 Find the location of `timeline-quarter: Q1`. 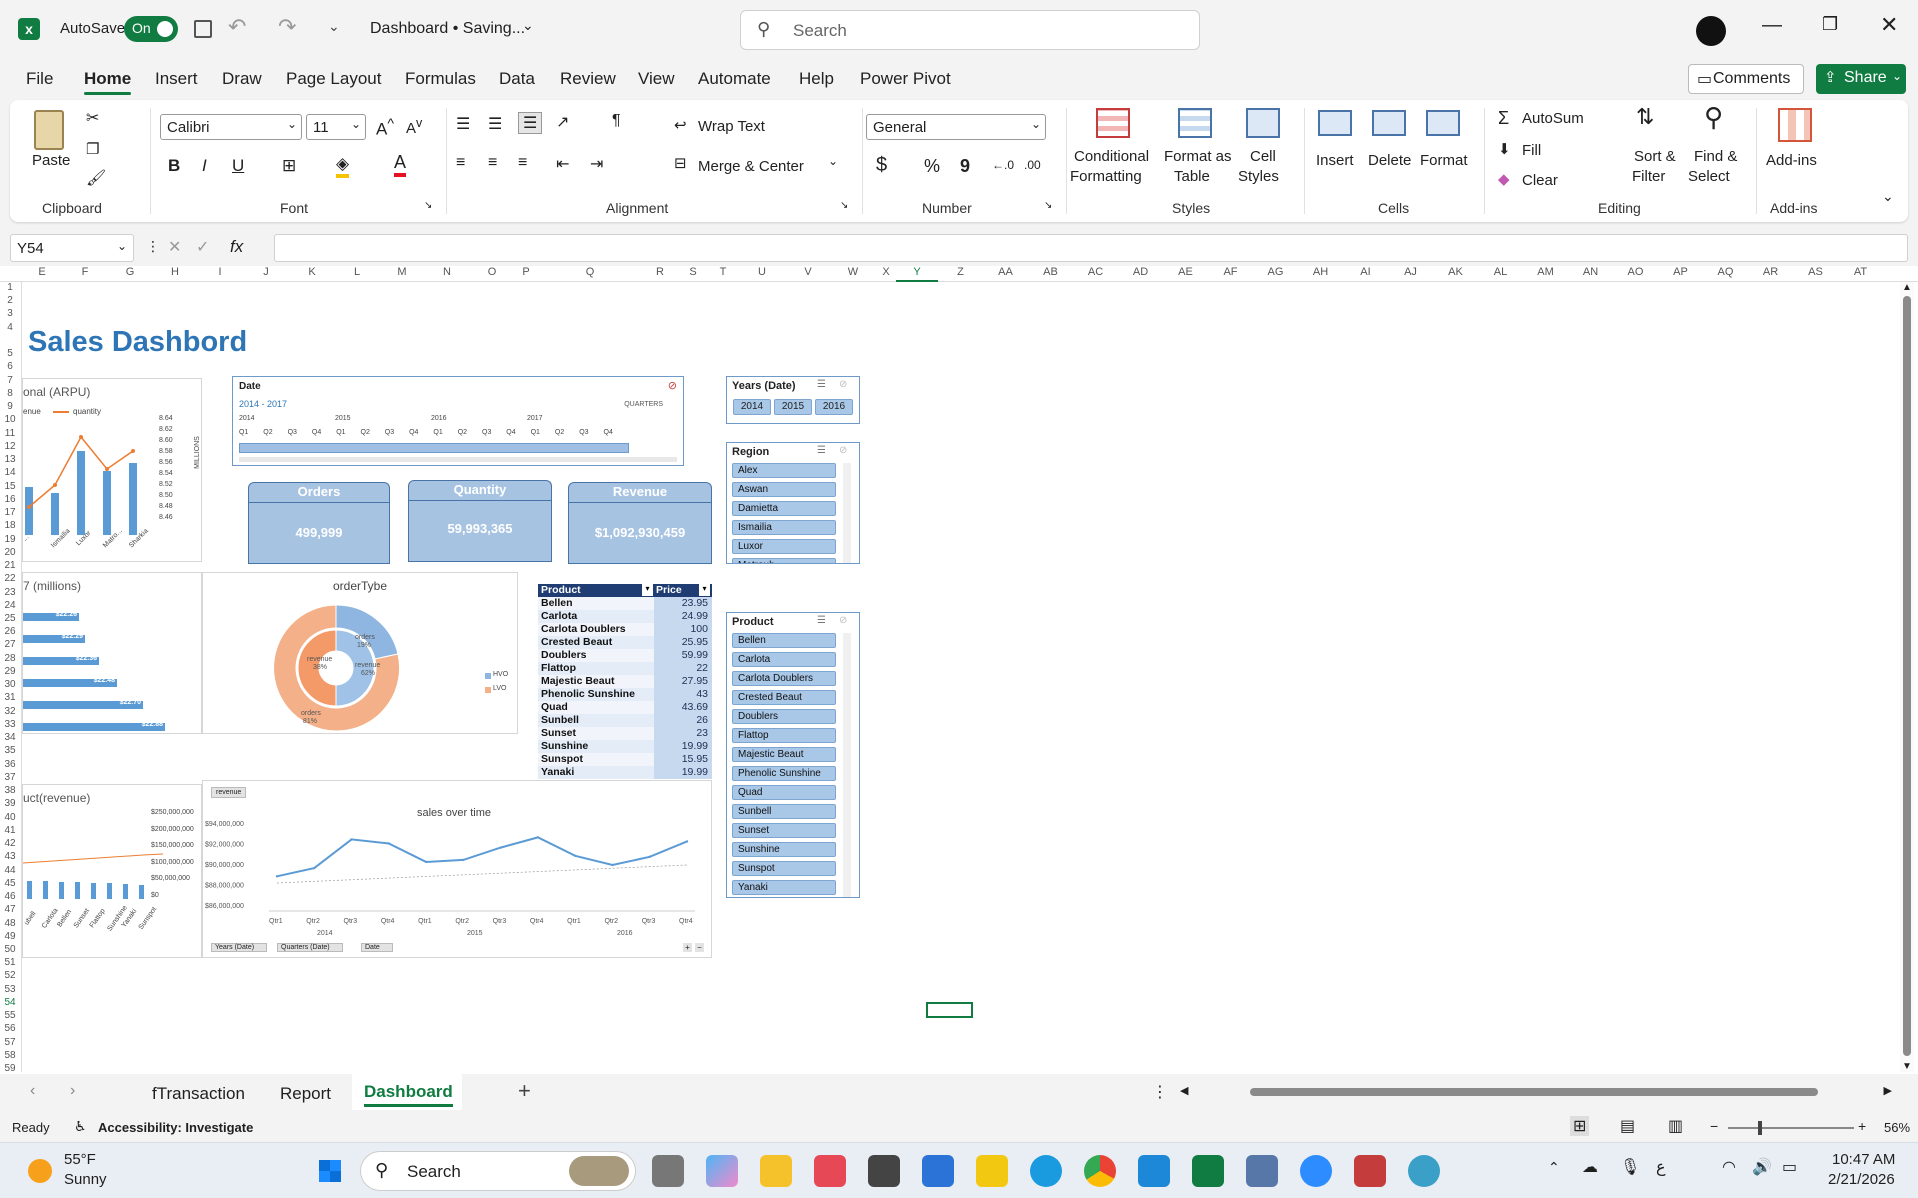

timeline-quarter: Q1 is located at coordinates (437, 432).